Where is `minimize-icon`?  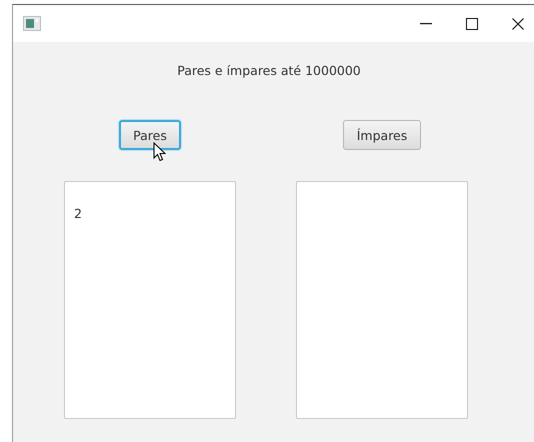 minimize-icon is located at coordinates (426, 23).